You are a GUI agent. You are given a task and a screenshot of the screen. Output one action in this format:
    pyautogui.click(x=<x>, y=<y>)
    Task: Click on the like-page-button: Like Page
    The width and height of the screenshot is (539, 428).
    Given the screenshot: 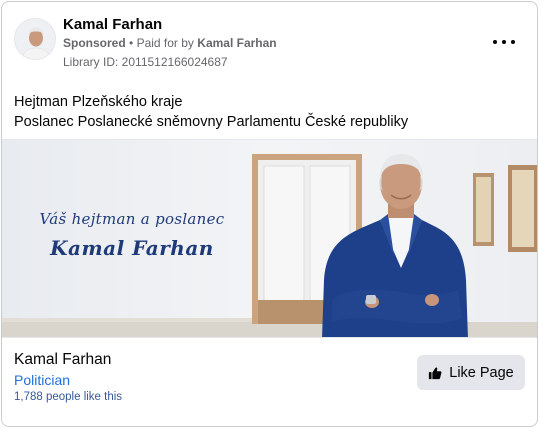 What is the action you would take?
    pyautogui.click(x=471, y=372)
    